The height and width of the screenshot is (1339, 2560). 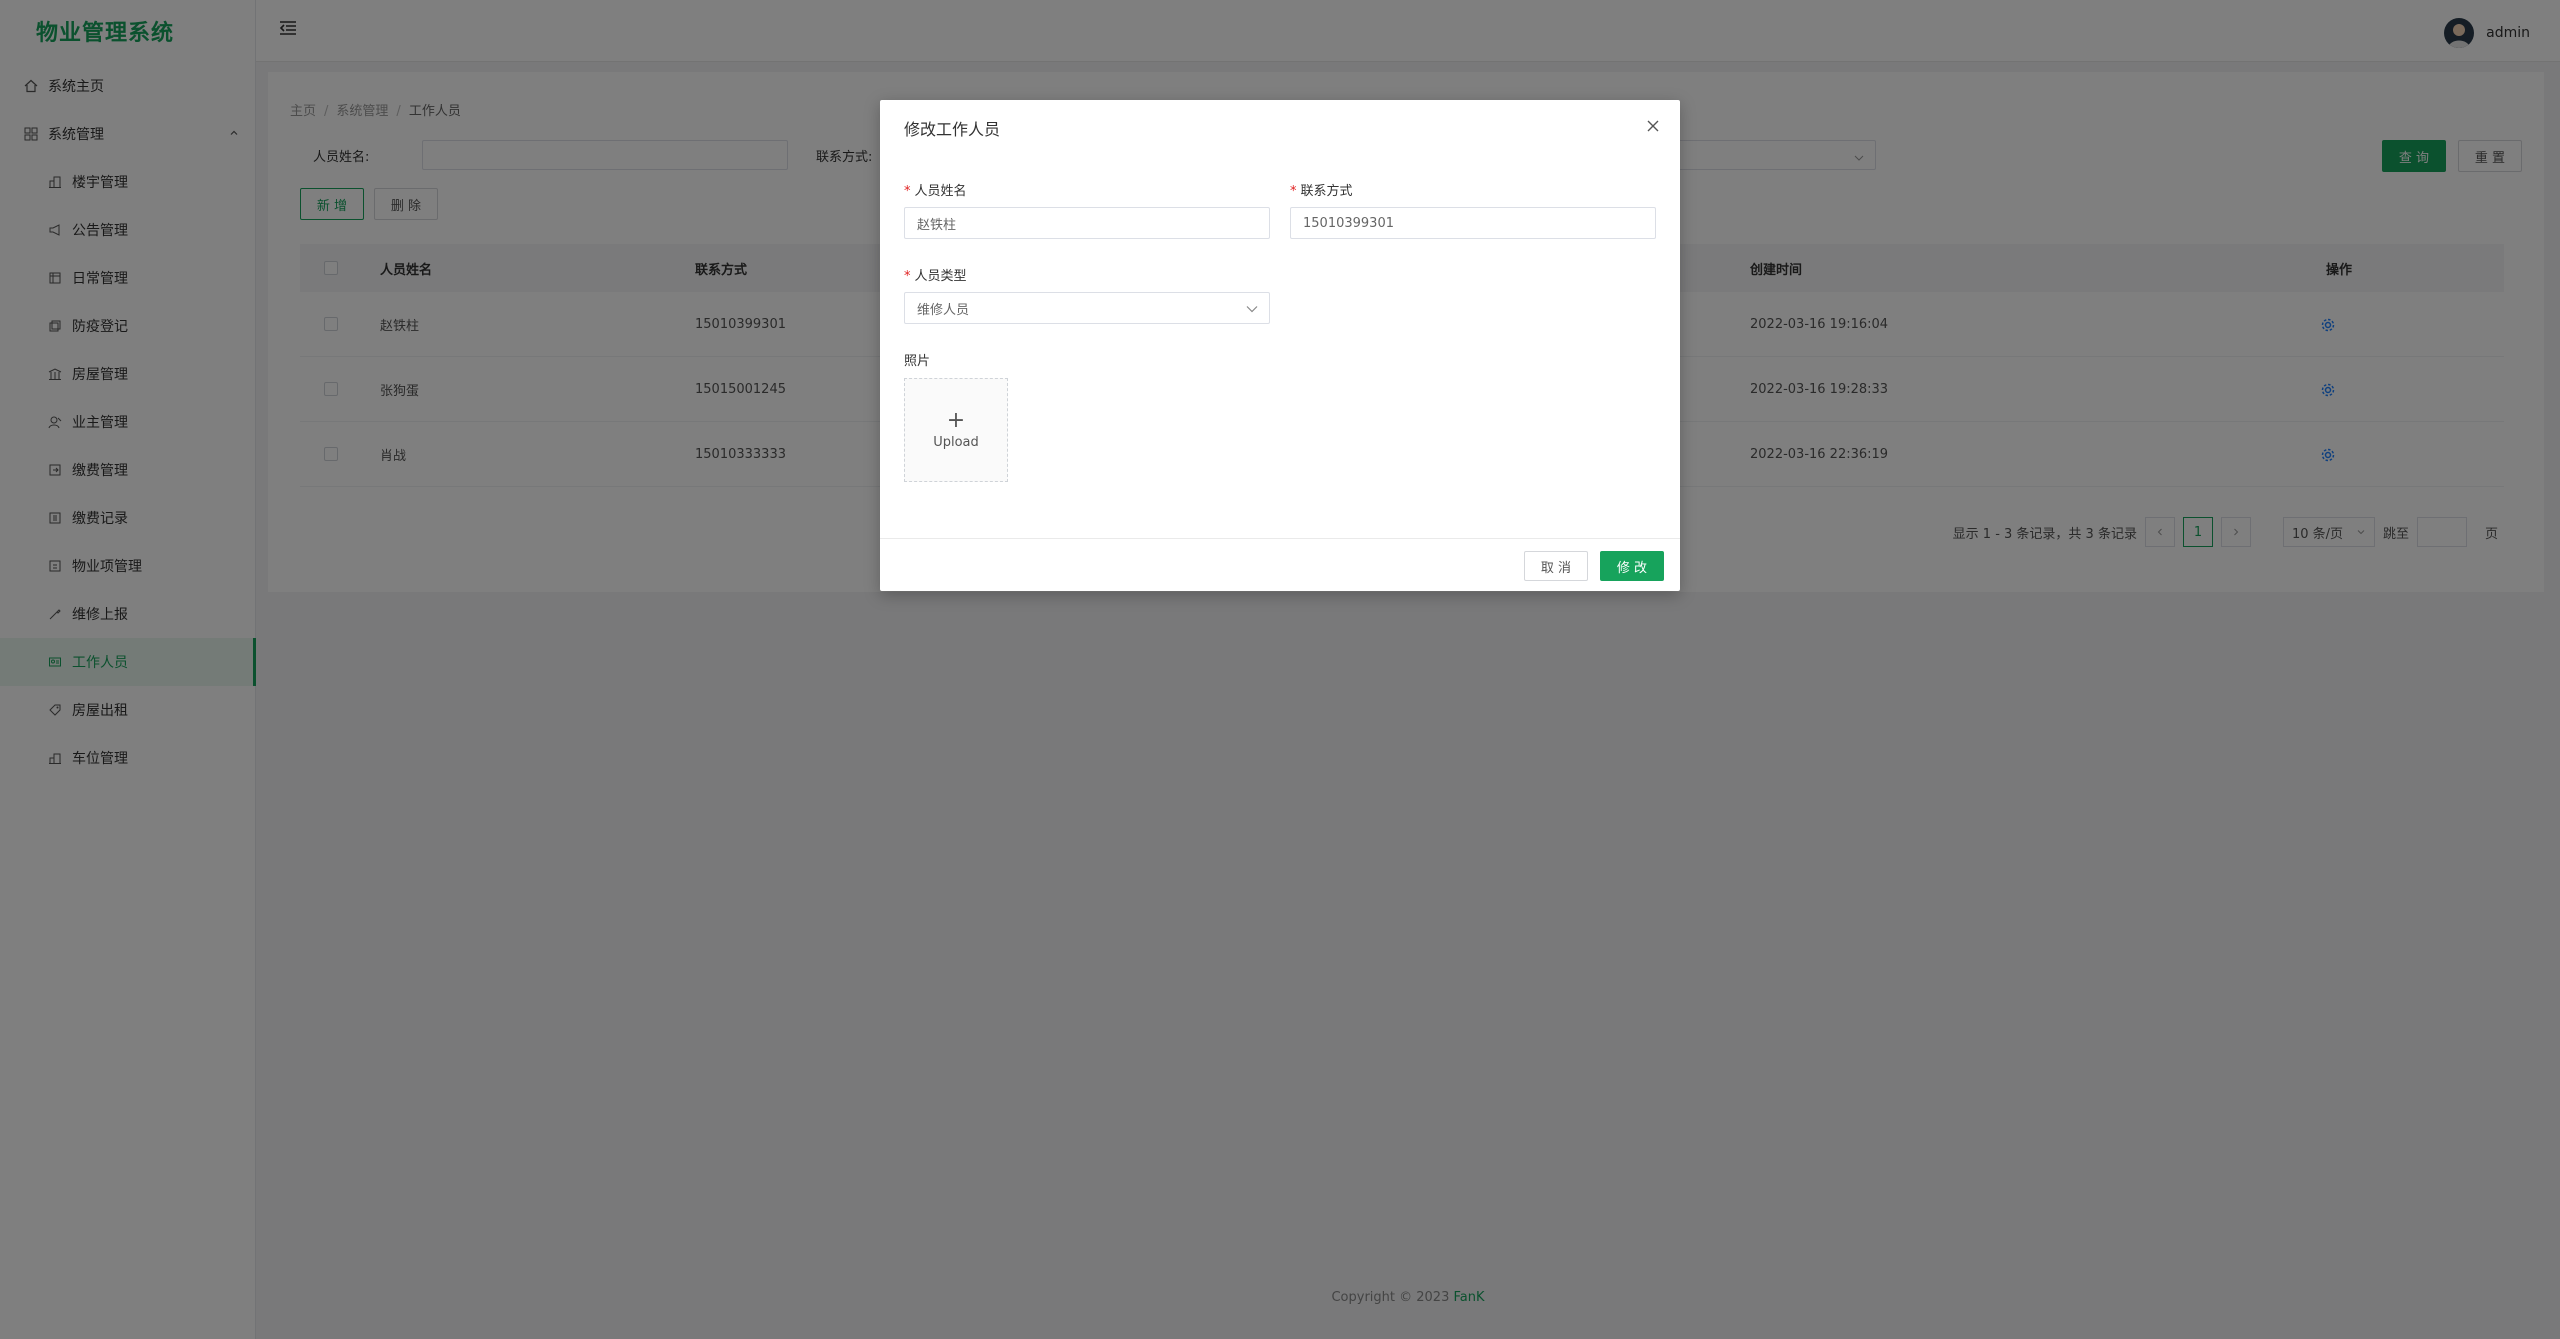 I want to click on plus-icon: +, so click(x=956, y=420).